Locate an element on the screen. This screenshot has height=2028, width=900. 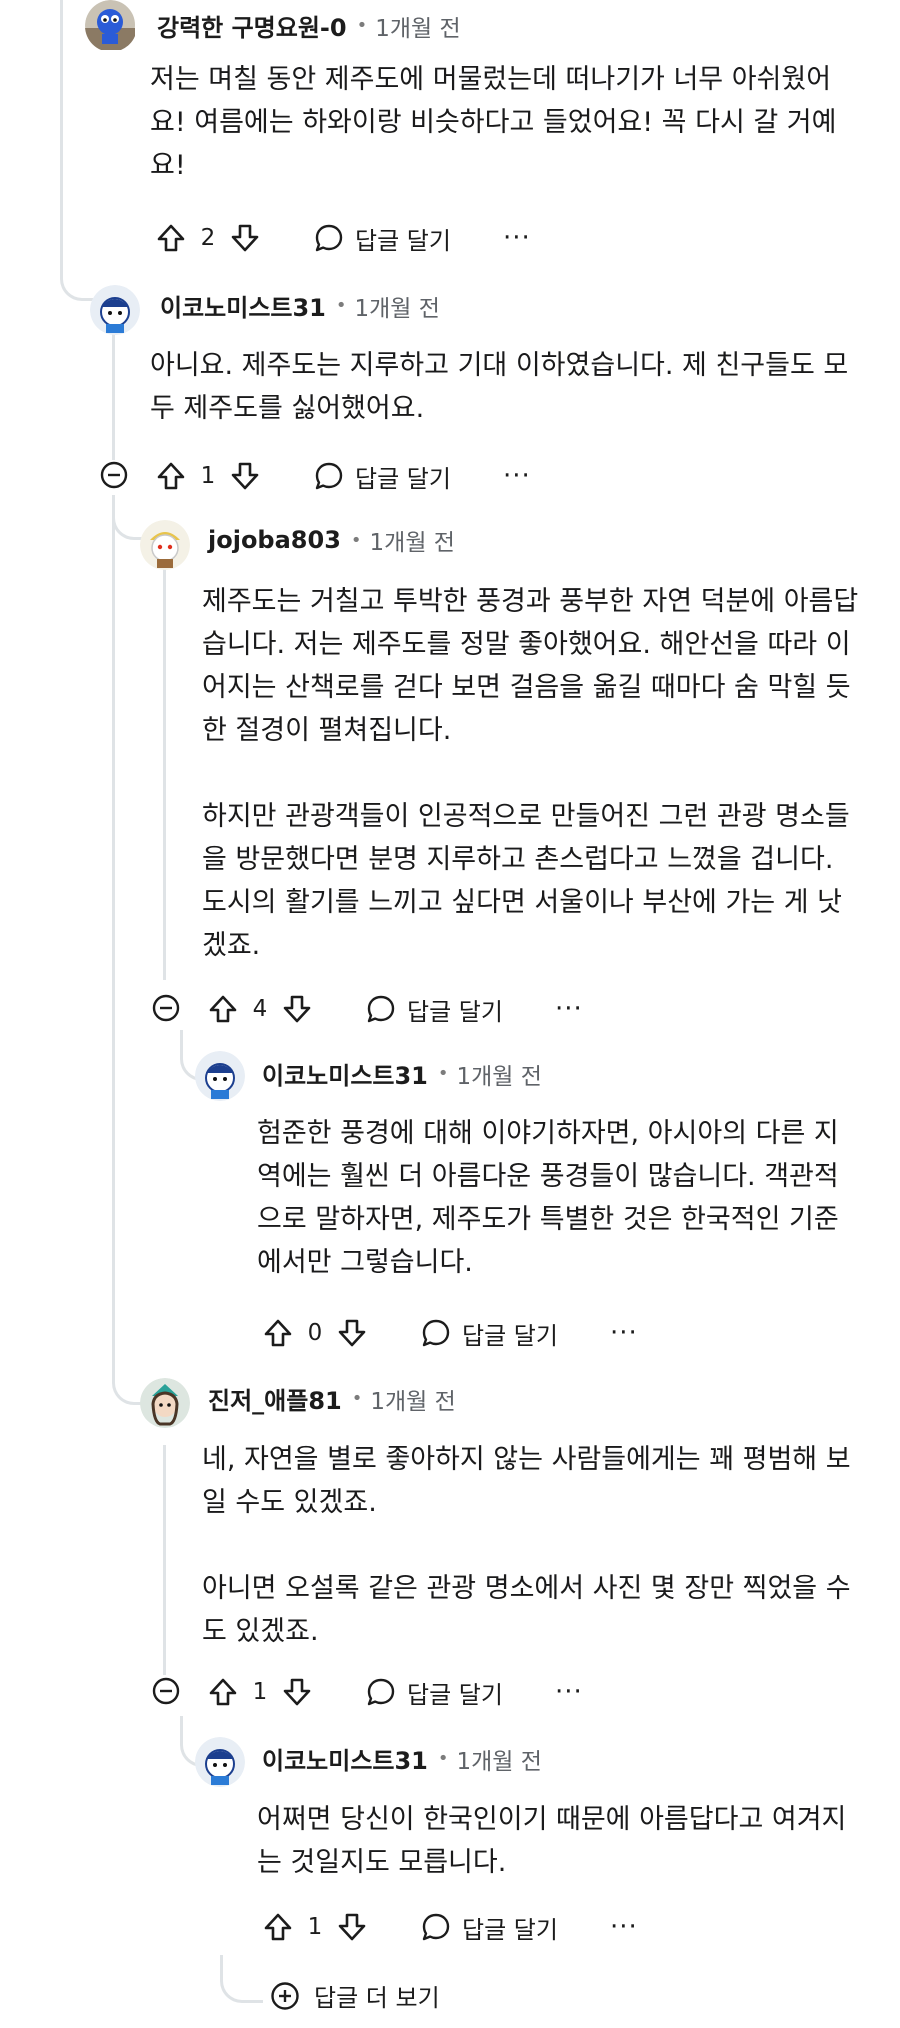
username: 진저_애플81 is located at coordinates (275, 1398).